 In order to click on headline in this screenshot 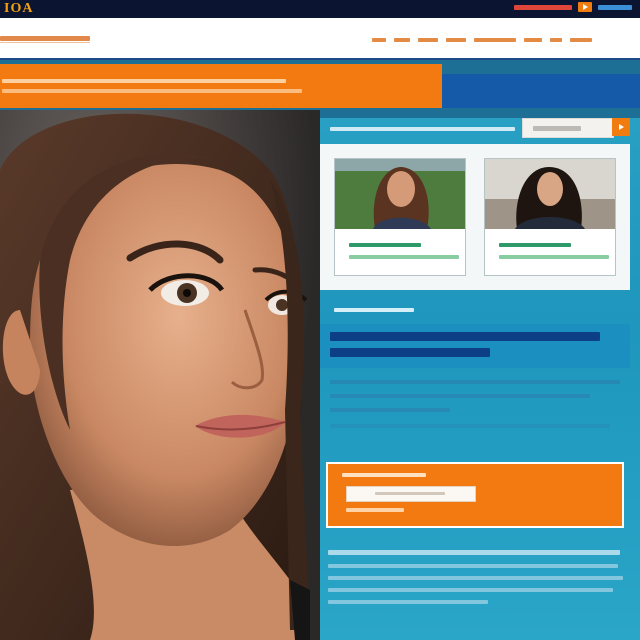, I will do `click(475, 346)`.